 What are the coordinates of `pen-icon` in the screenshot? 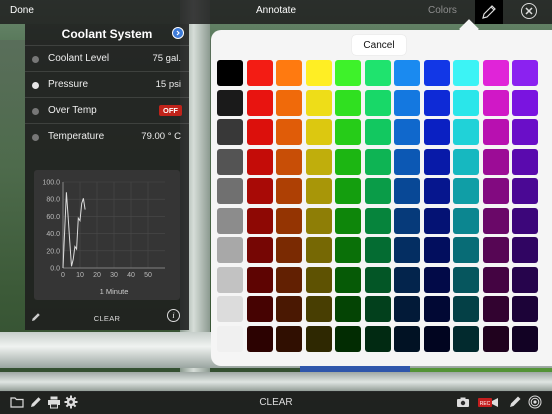 It's located at (515, 402).